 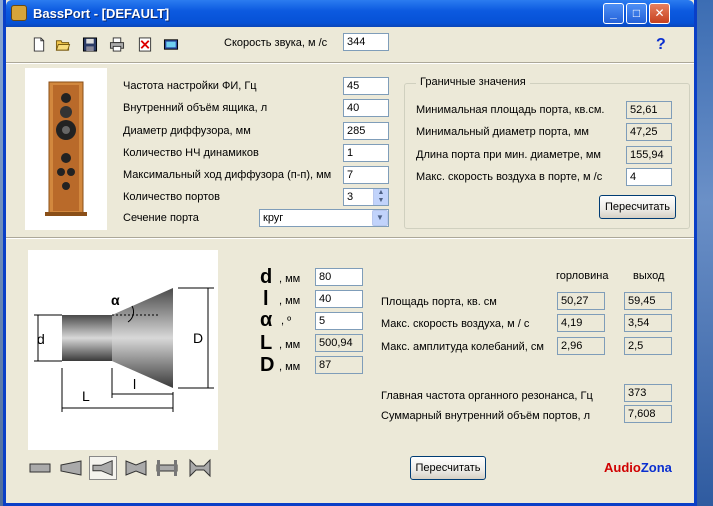 I want to click on app-icon, so click(x=19, y=13).